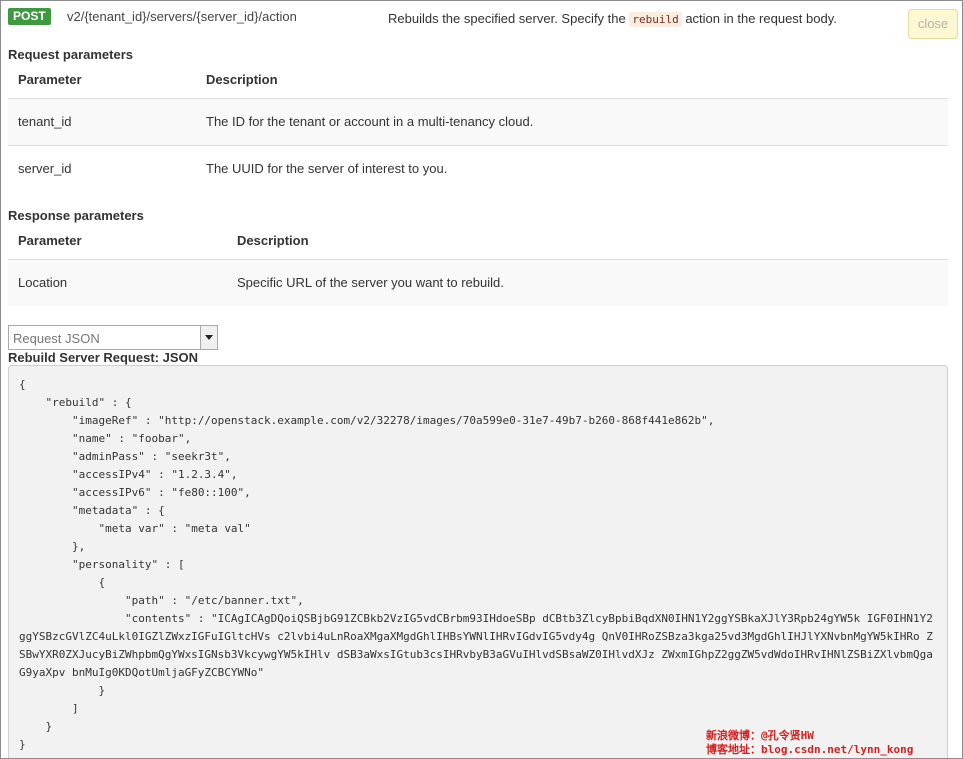  I want to click on close-button: close, so click(933, 24).